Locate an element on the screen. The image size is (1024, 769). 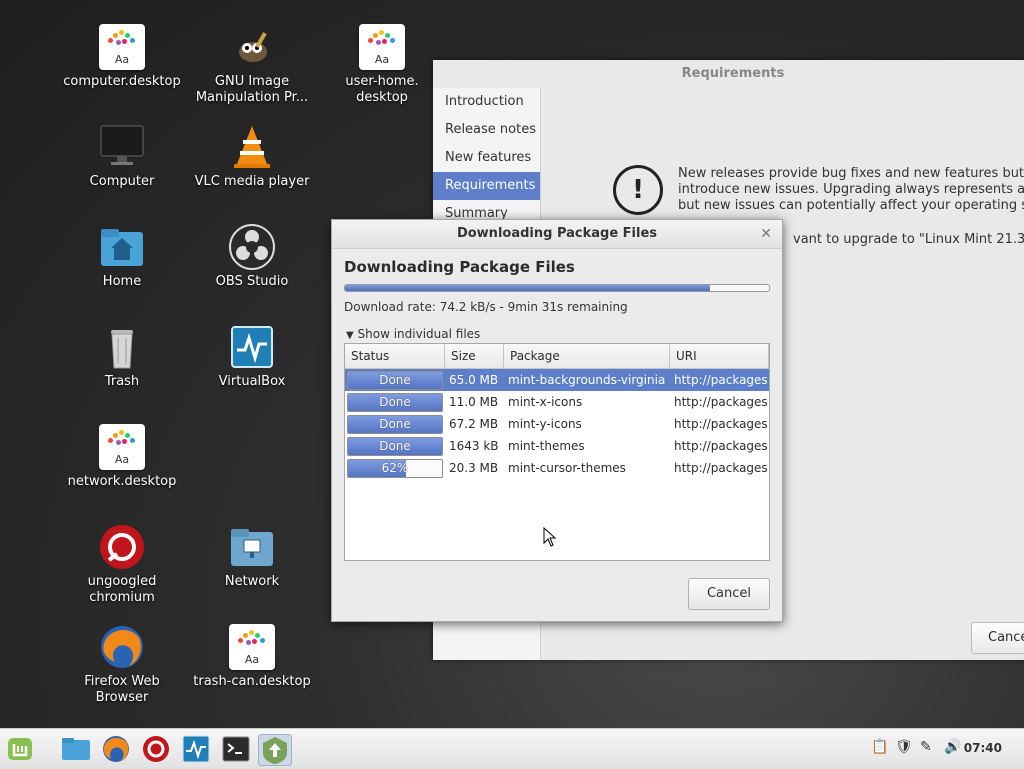
package-cell: mint-x-icons is located at coordinates (545, 402).